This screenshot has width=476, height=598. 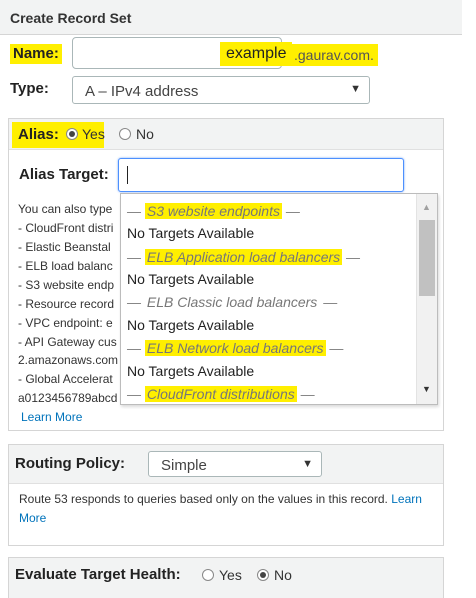 I want to click on alias-desc-line: - Resource record, so click(x=66, y=304).